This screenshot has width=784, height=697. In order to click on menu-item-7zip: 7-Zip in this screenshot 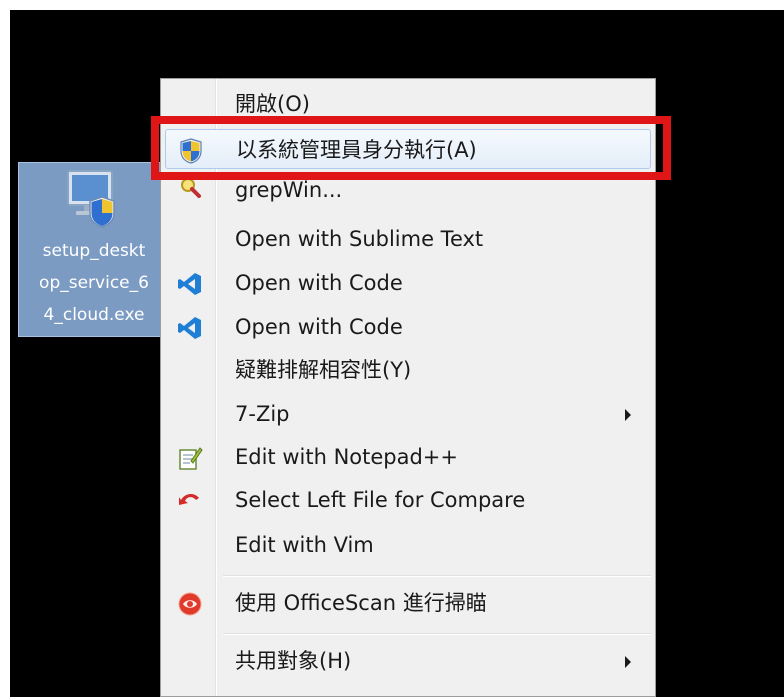, I will do `click(408, 414)`.